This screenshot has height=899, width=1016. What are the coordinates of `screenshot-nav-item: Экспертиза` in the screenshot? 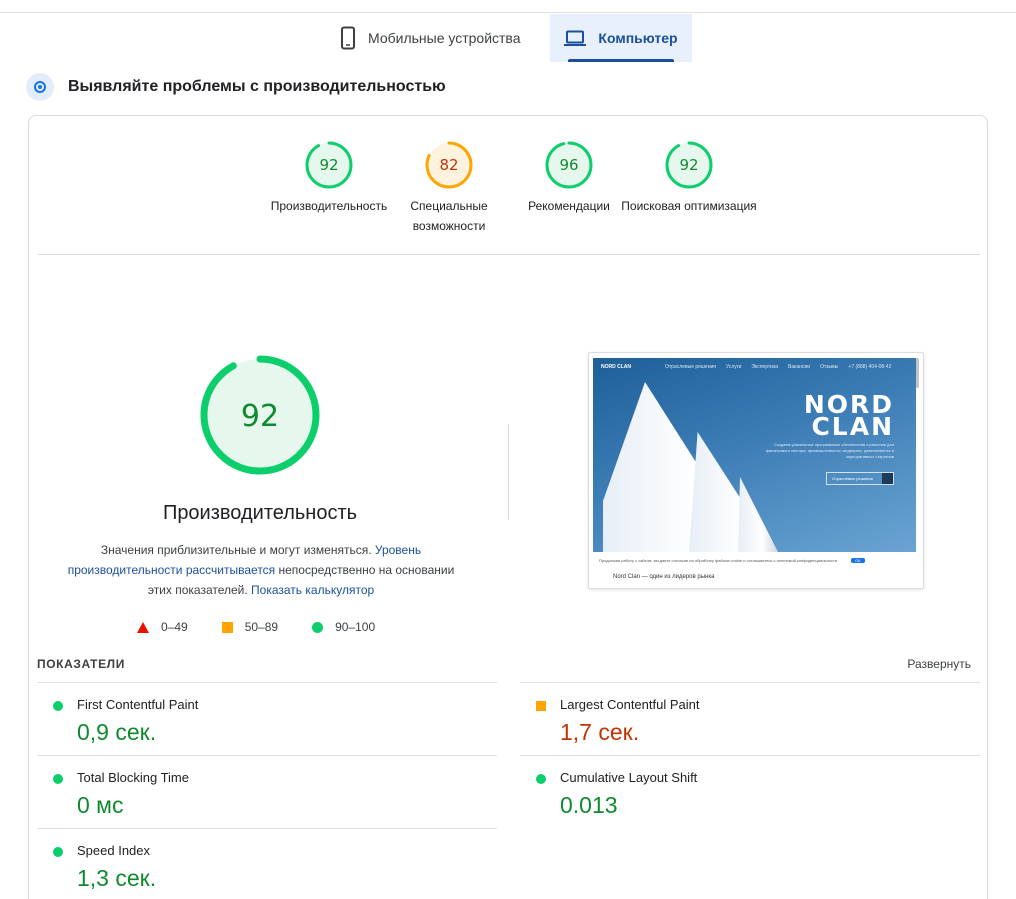 It's located at (765, 367).